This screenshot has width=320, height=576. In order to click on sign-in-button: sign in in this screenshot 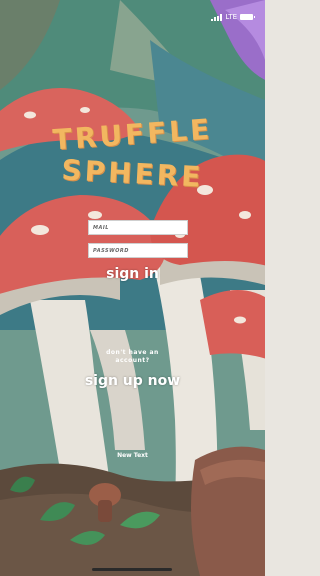, I will do `click(132, 274)`.